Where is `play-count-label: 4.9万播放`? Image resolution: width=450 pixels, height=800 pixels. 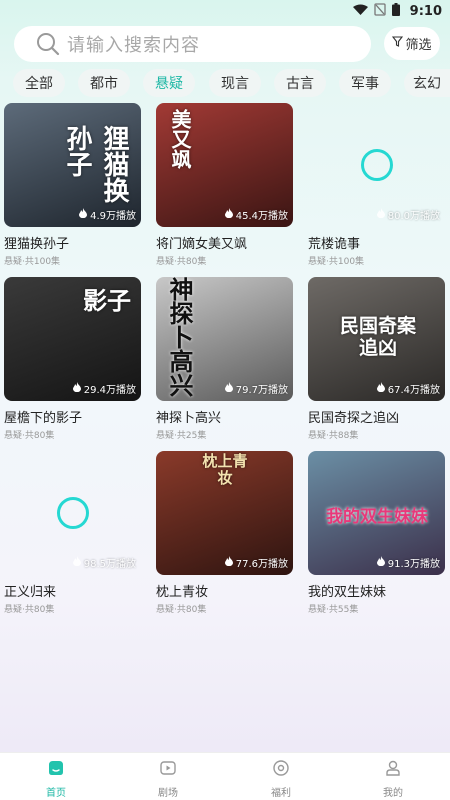 play-count-label: 4.9万播放 is located at coordinates (113, 216).